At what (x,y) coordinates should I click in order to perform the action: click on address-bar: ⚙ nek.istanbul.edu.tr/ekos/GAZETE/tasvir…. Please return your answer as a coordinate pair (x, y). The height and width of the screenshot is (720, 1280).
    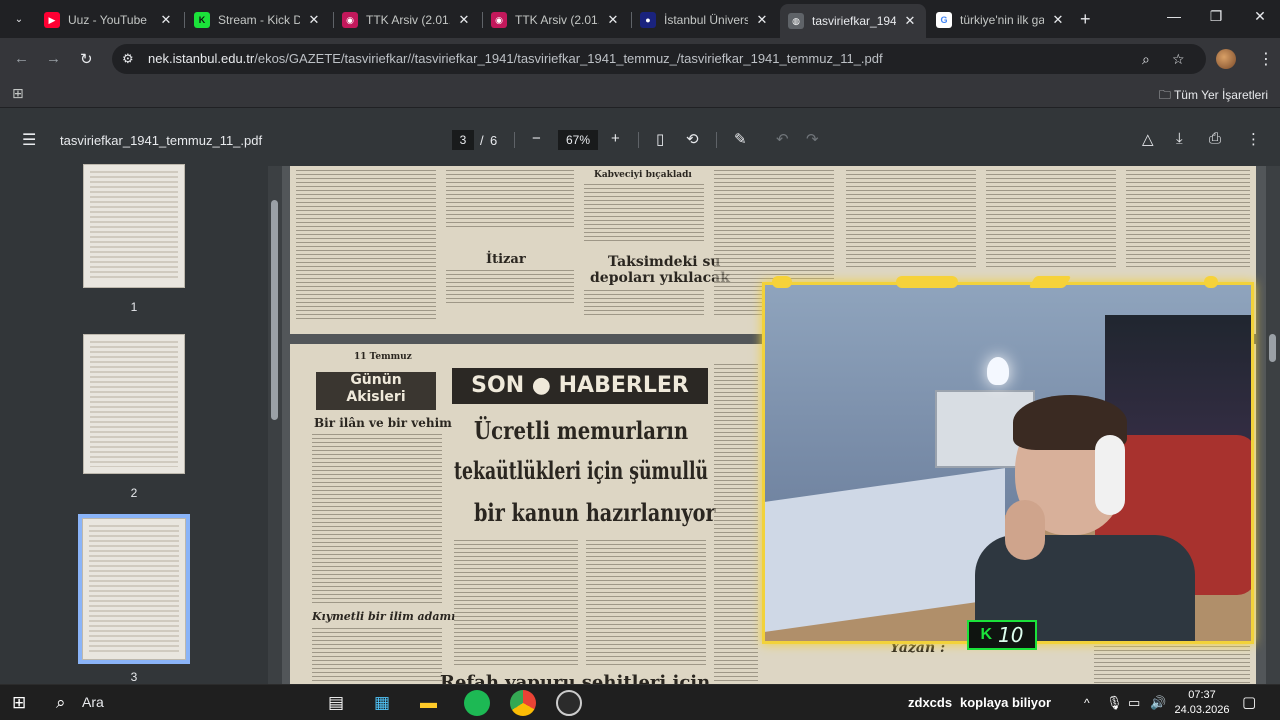
    Looking at the image, I should click on (659, 59).